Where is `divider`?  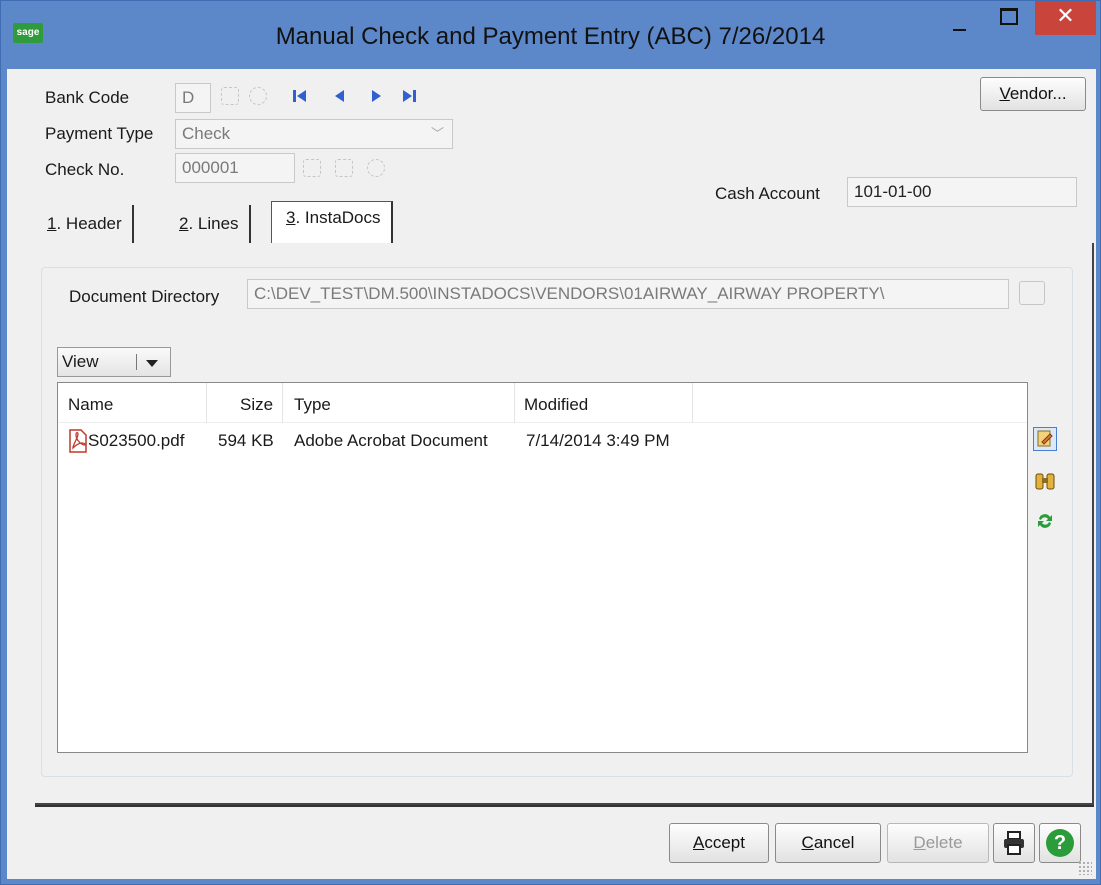 divider is located at coordinates (564, 806).